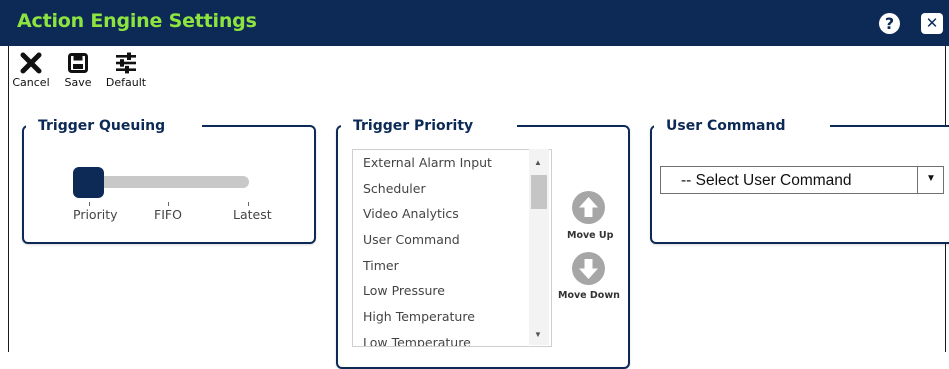  Describe the element at coordinates (137, 21) in the screenshot. I see `window-title: Action Engine Settings` at that location.